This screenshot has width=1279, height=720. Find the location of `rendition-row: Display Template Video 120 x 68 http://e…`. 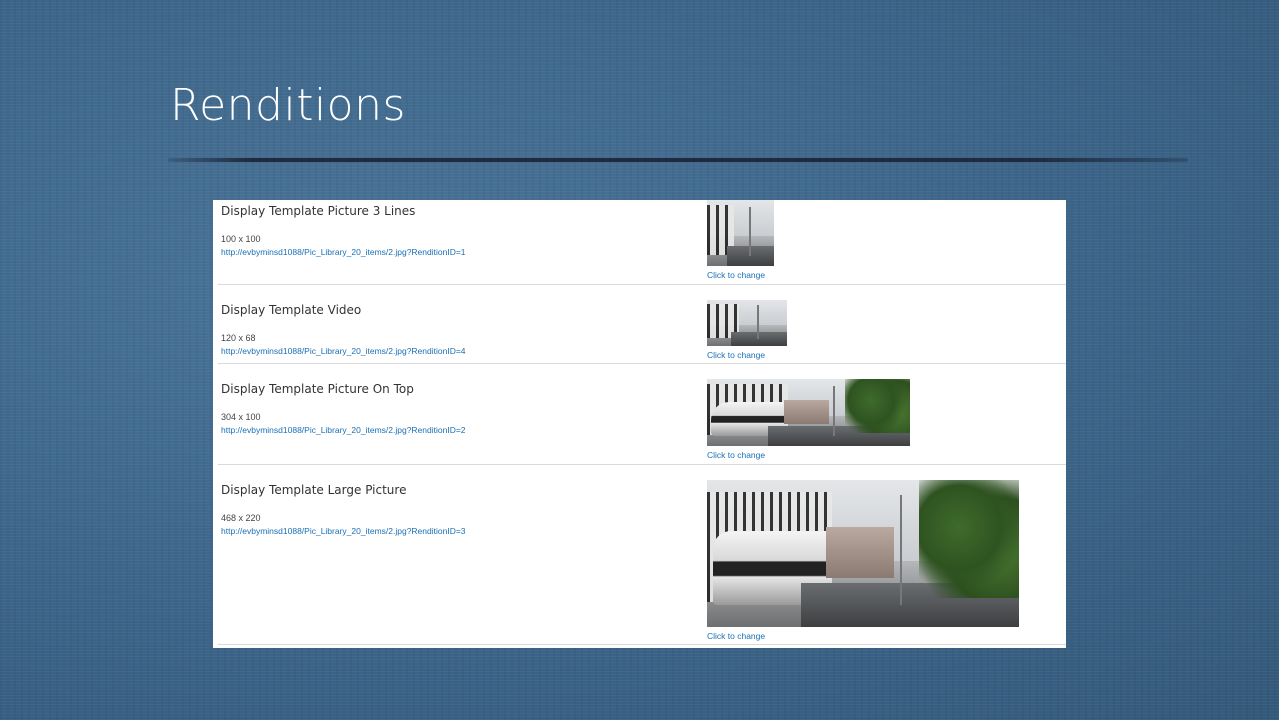

rendition-row: Display Template Video 120 x 68 http://e… is located at coordinates (642, 324).